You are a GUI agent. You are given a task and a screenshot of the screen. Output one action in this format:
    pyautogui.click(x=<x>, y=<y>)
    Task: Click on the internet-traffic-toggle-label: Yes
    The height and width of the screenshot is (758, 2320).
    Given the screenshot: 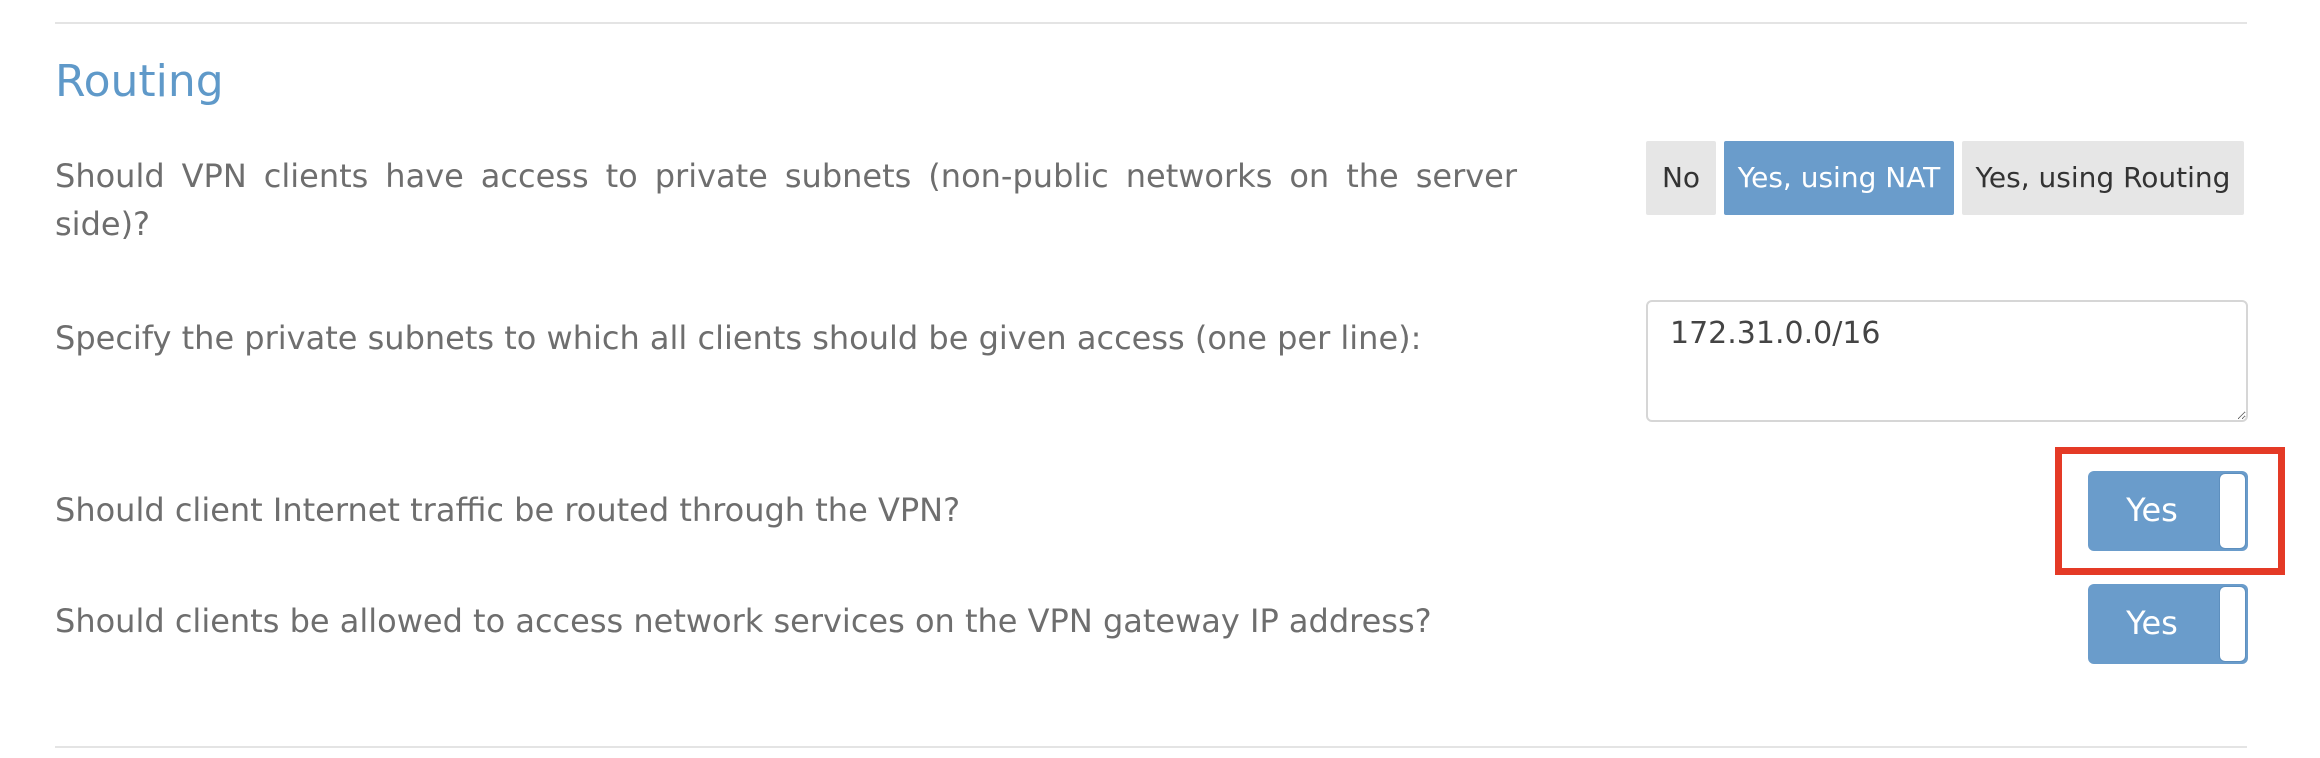 What is the action you would take?
    pyautogui.click(x=2152, y=510)
    